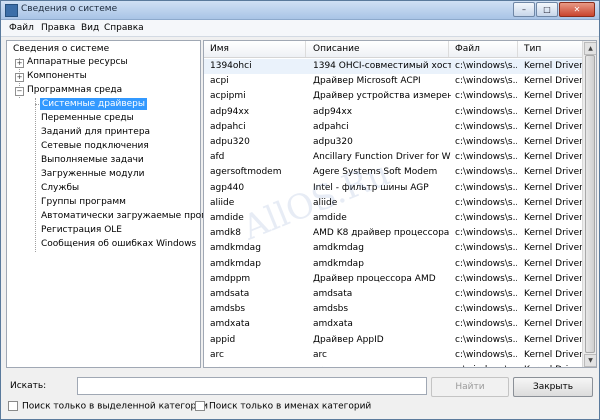 This screenshot has height=420, width=600. Describe the element at coordinates (11, 10) in the screenshot. I see `system-info-icon` at that location.